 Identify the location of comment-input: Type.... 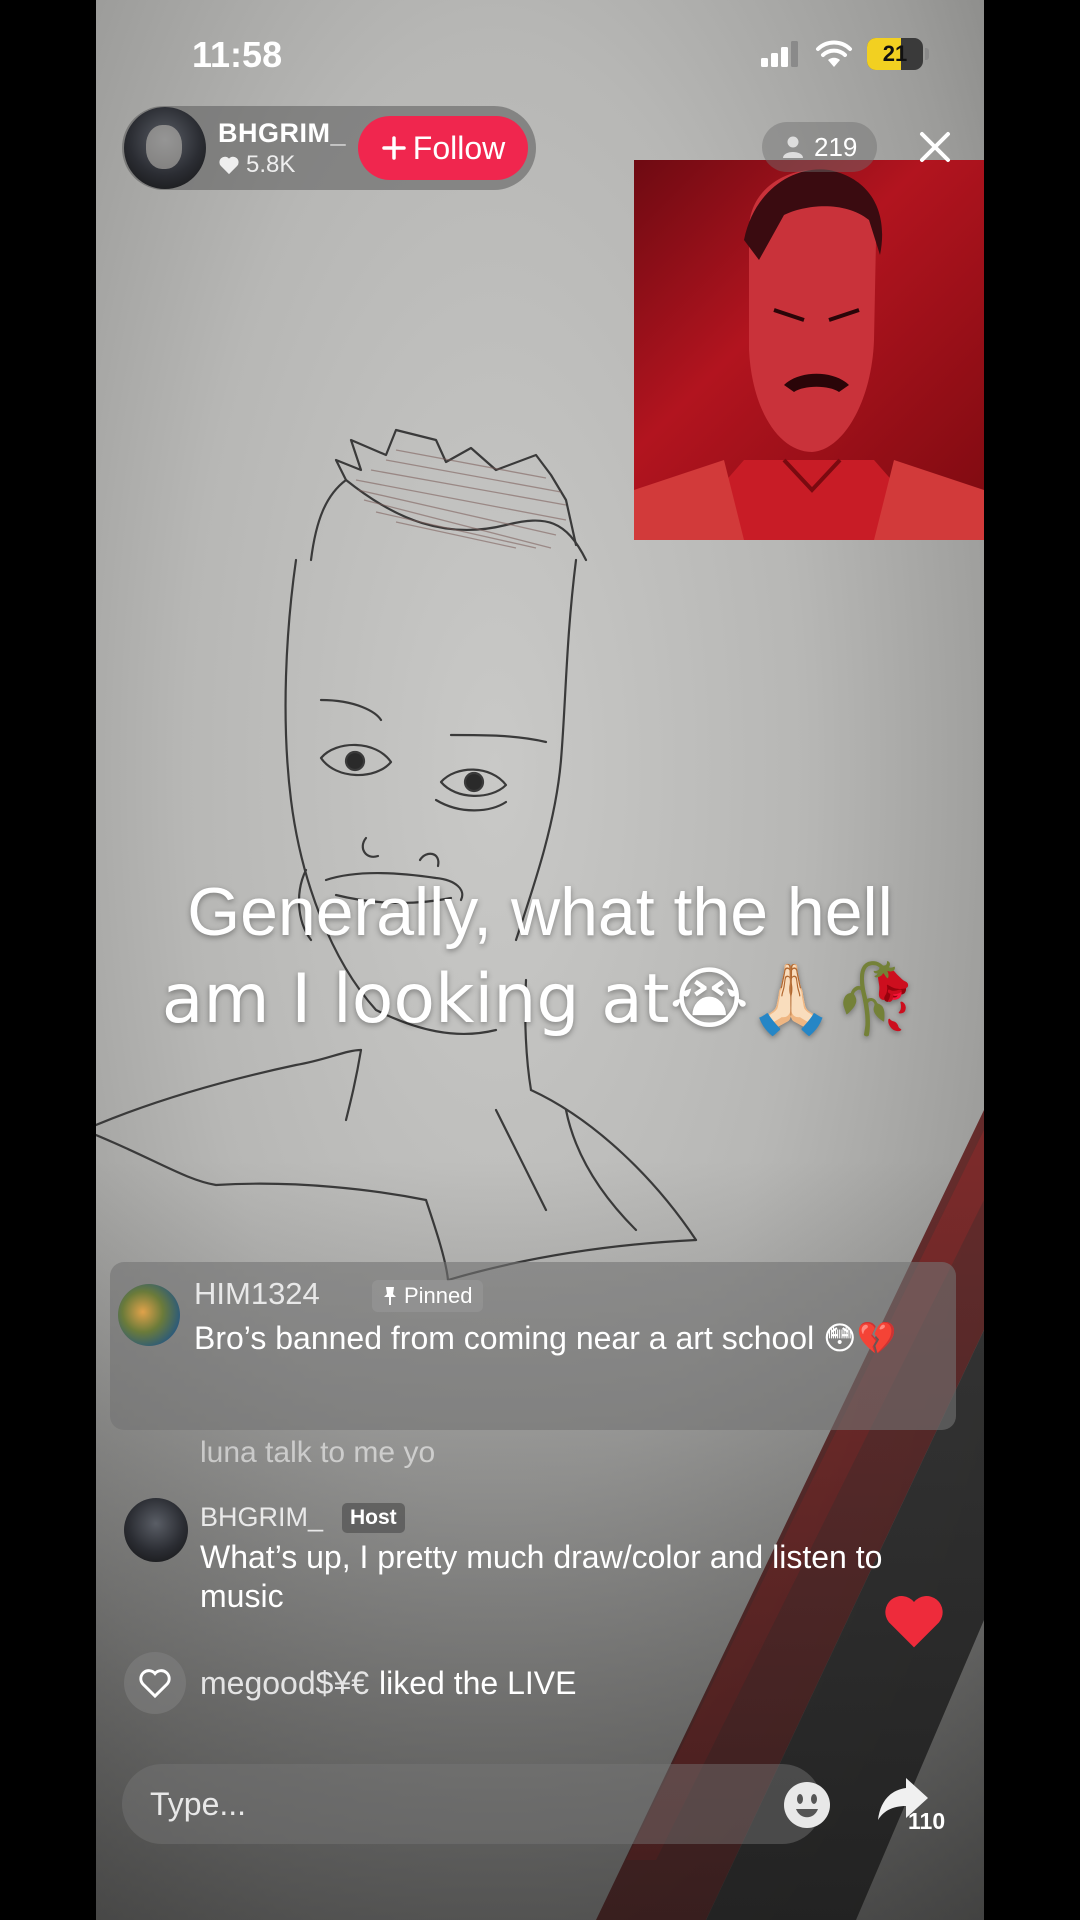
(472, 1804).